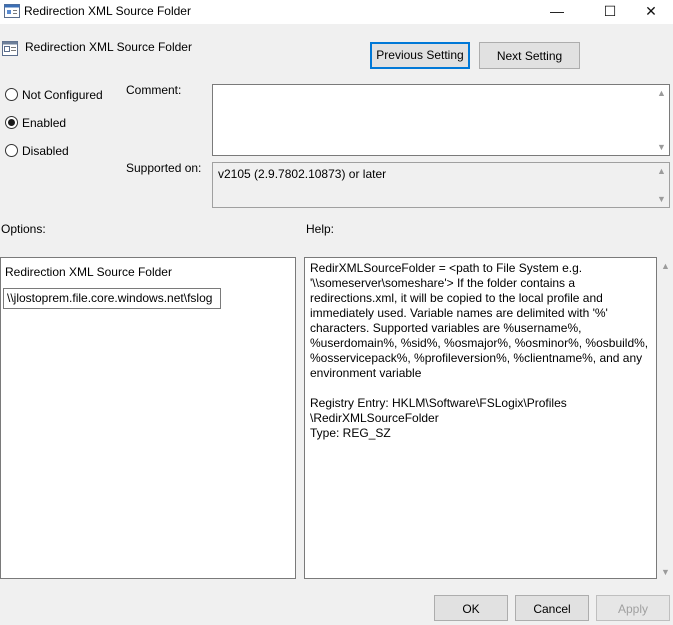  Describe the element at coordinates (441, 120) in the screenshot. I see `comment-textarea: ▲ ▼` at that location.